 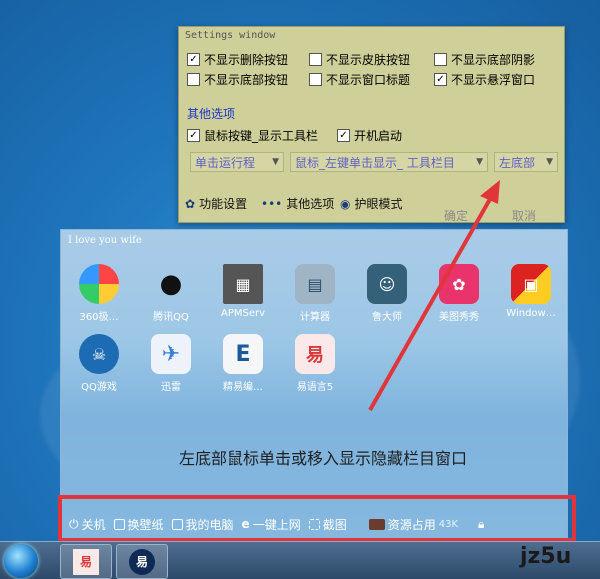 What do you see at coordinates (323, 458) in the screenshot?
I see `panel-caption: 左底部鼠标单击或移入显示隐藏栏目窗口` at bounding box center [323, 458].